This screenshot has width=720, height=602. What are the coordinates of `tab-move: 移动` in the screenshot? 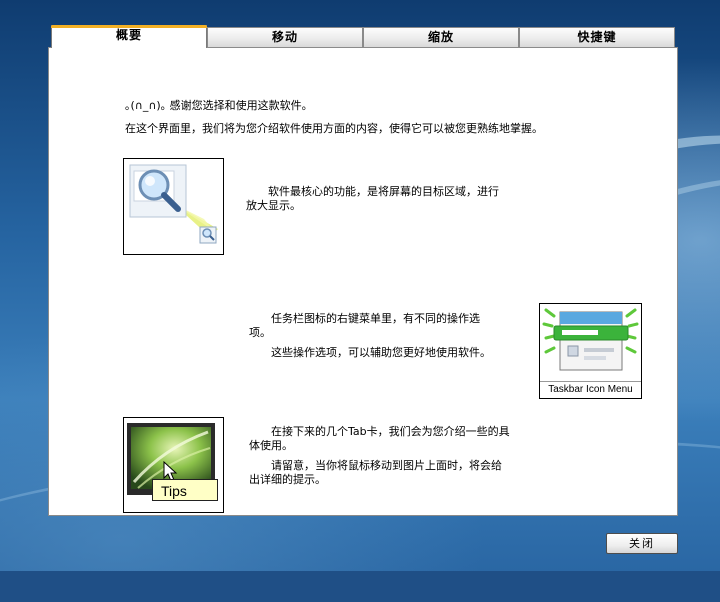 It's located at (285, 37).